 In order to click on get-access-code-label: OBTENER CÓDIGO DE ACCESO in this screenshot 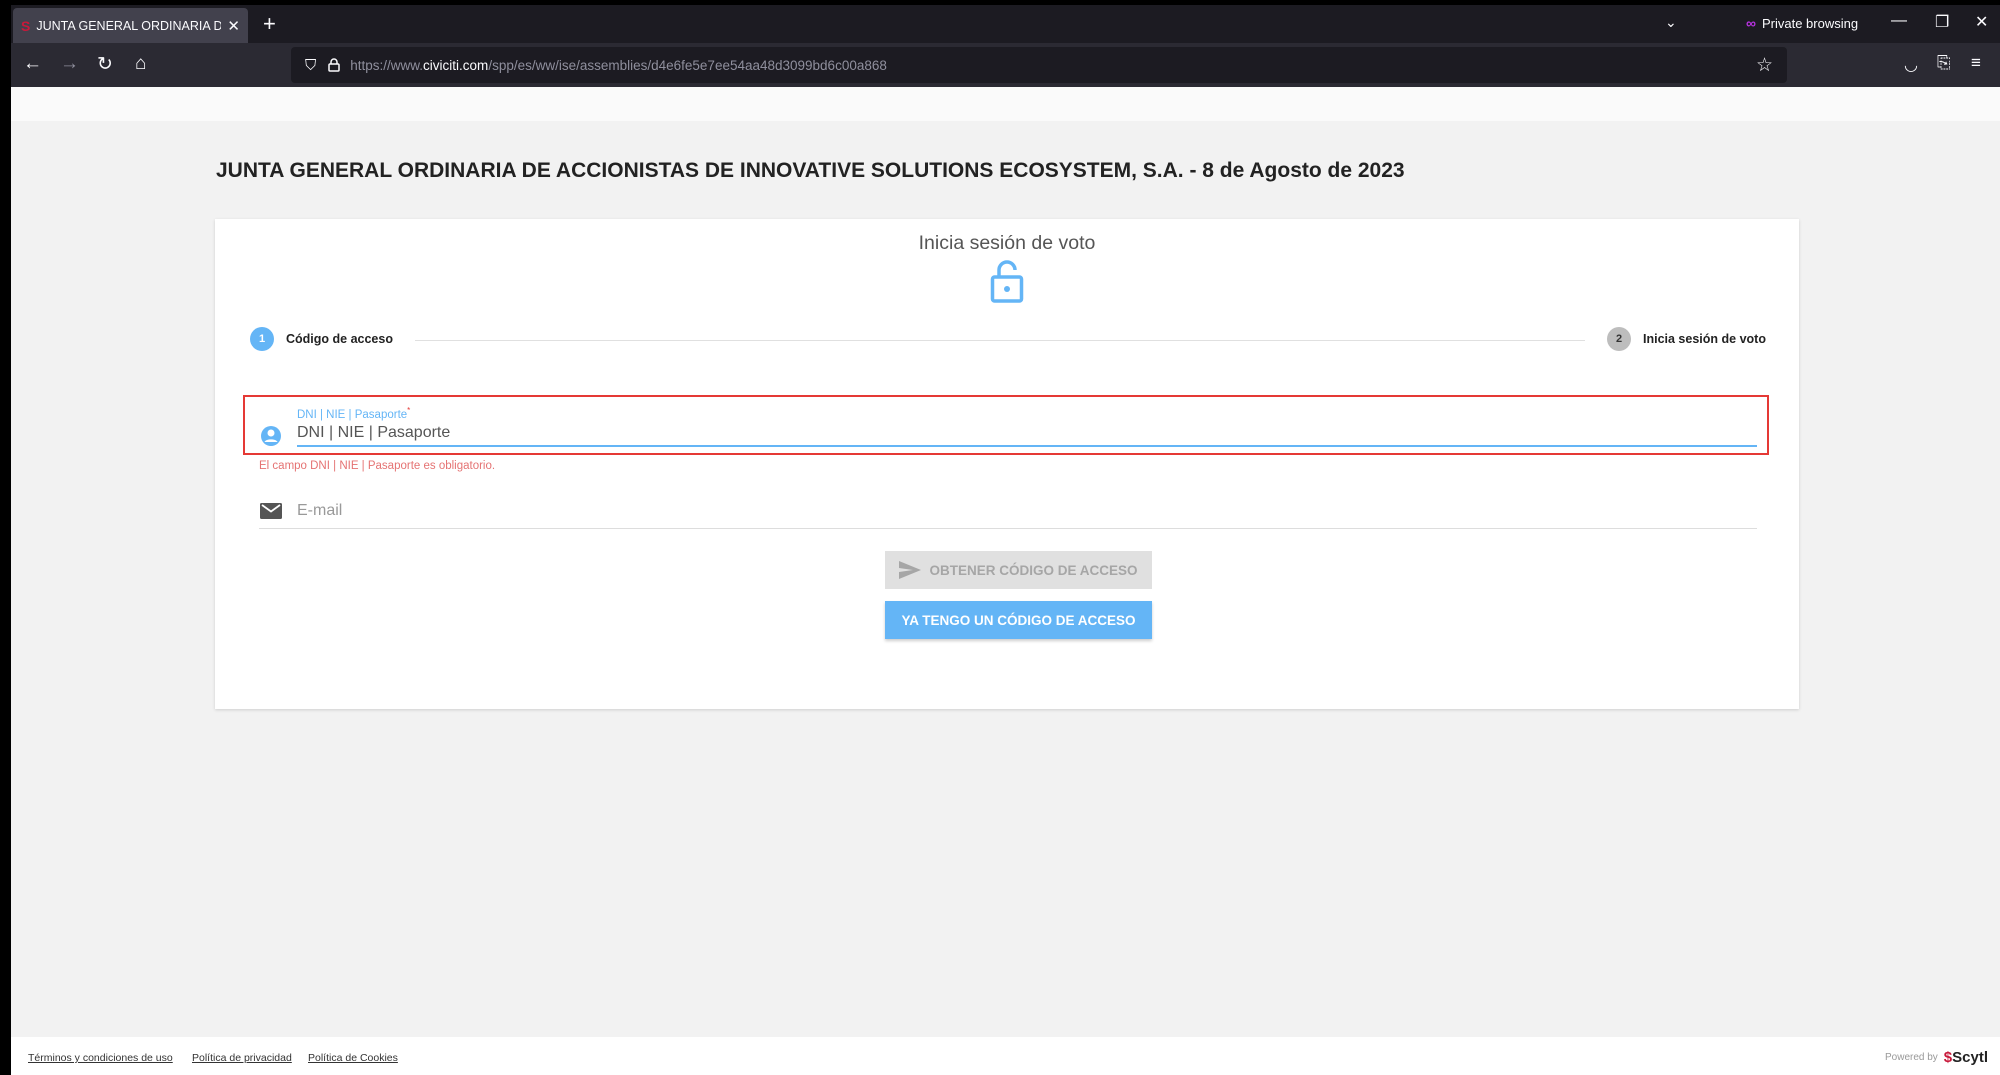, I will do `click(1033, 570)`.